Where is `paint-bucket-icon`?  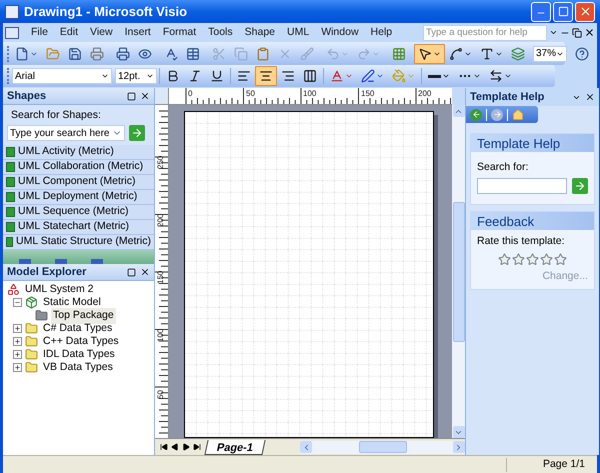
paint-bucket-icon is located at coordinates (399, 76).